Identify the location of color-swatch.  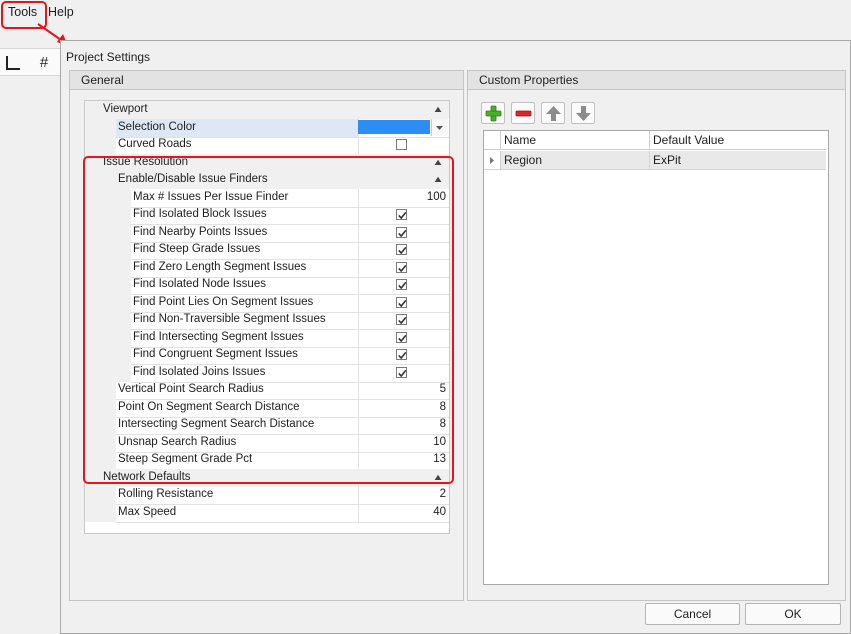
(394, 126).